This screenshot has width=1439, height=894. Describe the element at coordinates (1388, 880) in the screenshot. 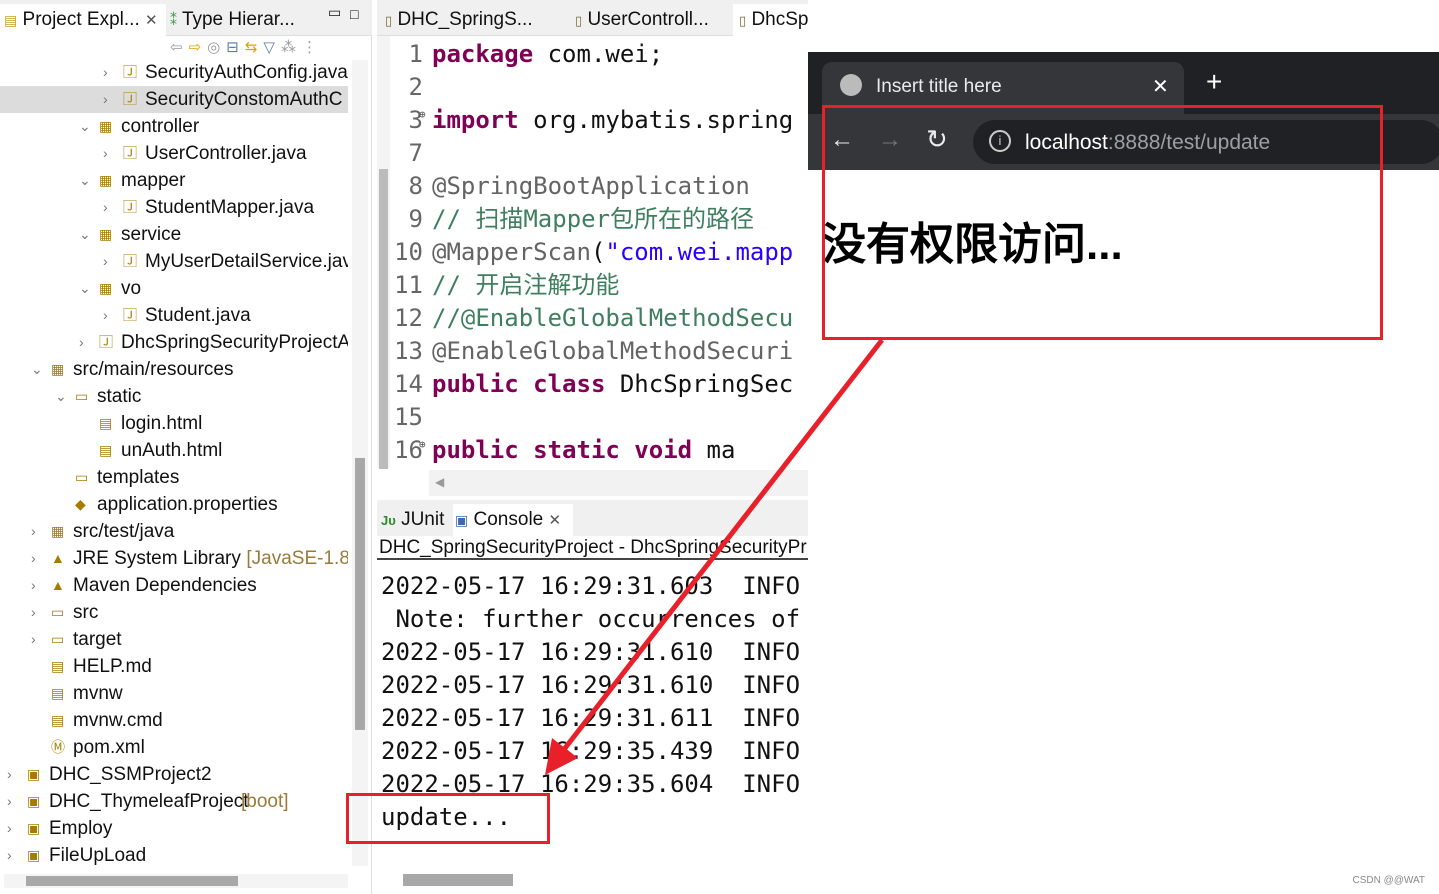

I see `watermark: CSDN @@WAT` at that location.